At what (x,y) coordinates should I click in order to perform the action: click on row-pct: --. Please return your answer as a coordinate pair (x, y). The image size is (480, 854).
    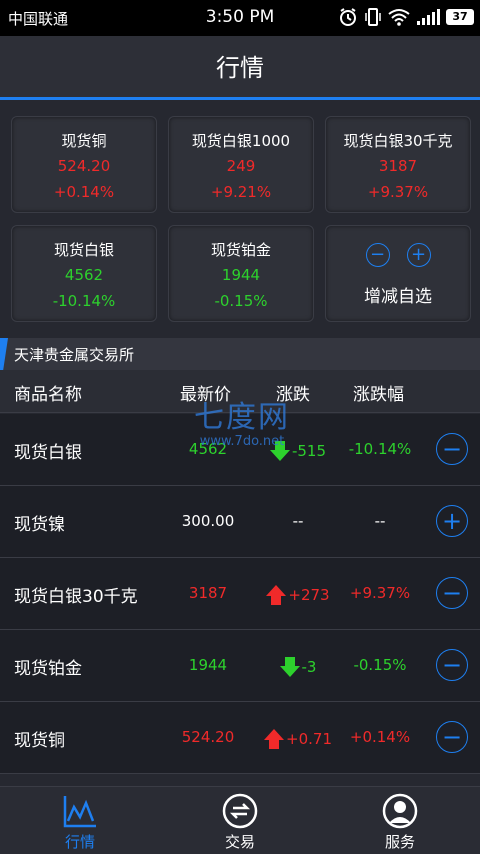
    Looking at the image, I should click on (380, 521).